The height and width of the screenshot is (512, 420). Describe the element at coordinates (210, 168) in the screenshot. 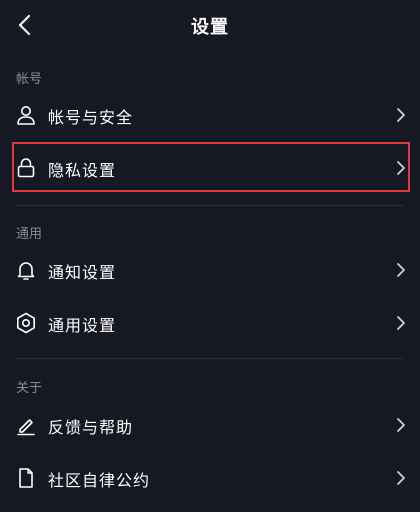

I see `menu-item-privacy-settings: 隐私设置` at that location.